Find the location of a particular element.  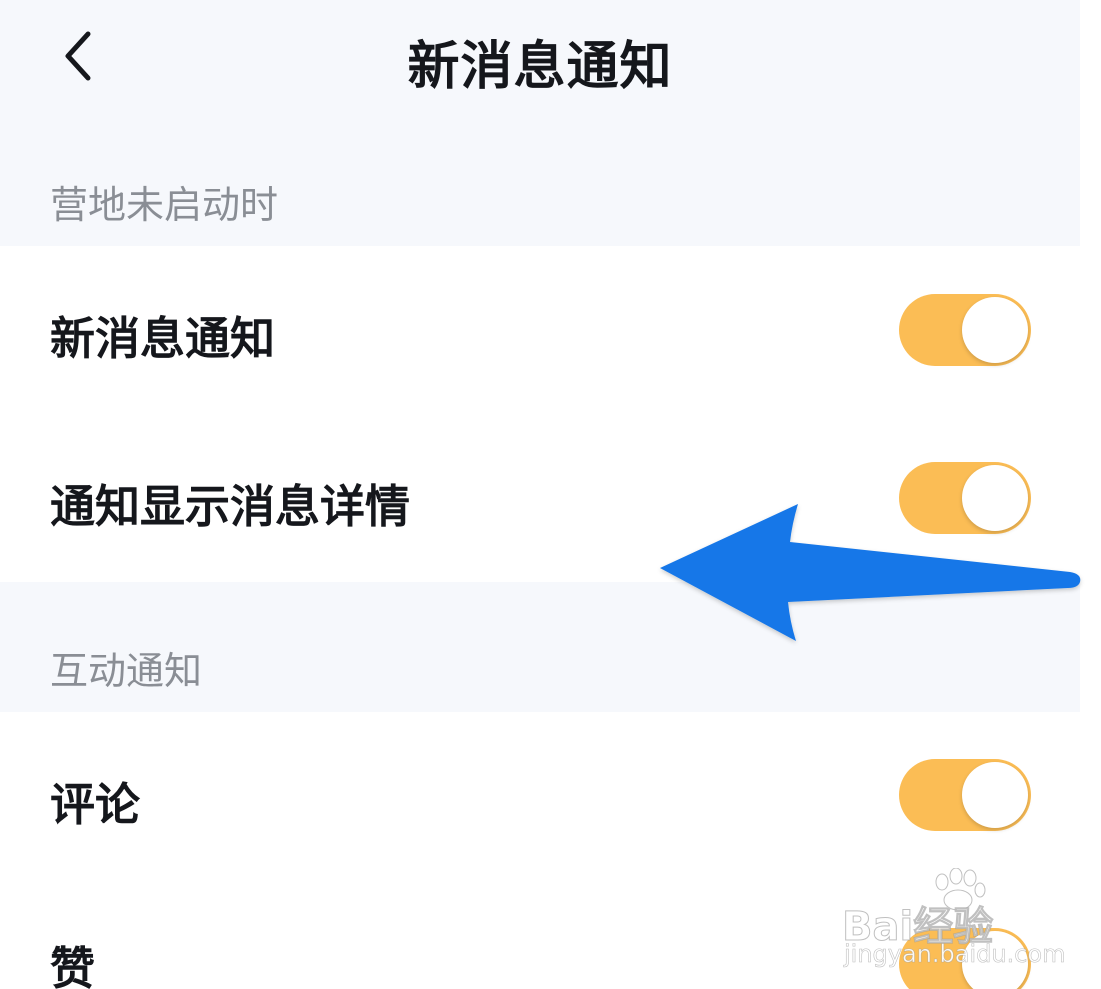

like-toggle is located at coordinates (965, 958).